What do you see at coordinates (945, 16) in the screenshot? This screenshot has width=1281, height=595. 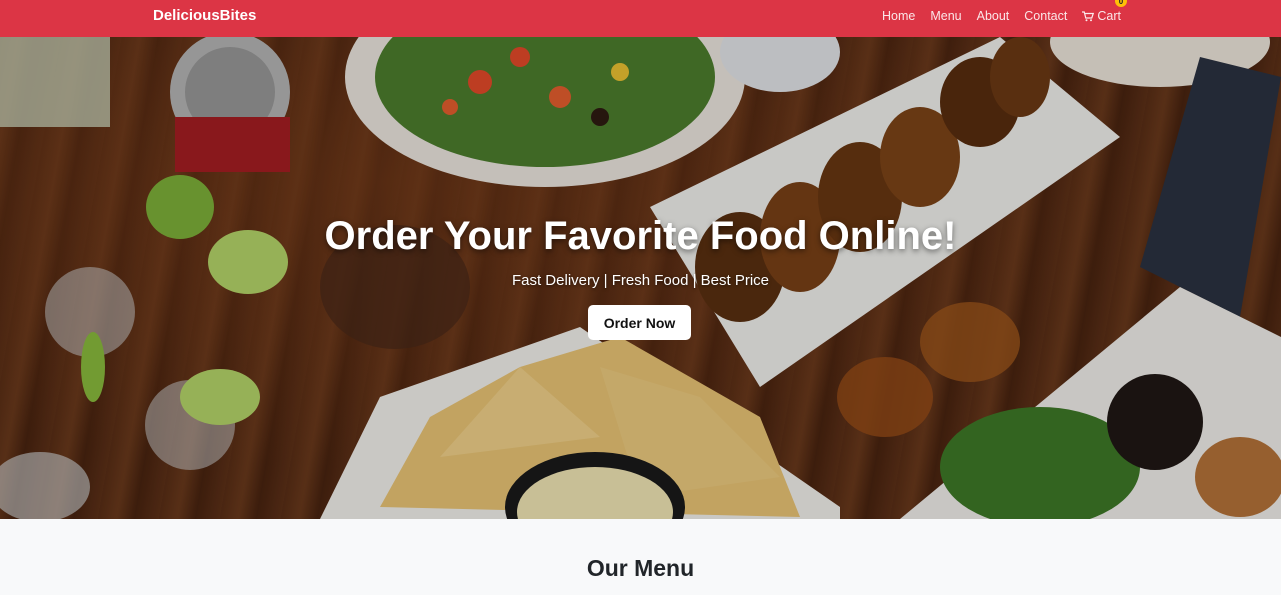 I see `nav-link-menu: Menu` at bounding box center [945, 16].